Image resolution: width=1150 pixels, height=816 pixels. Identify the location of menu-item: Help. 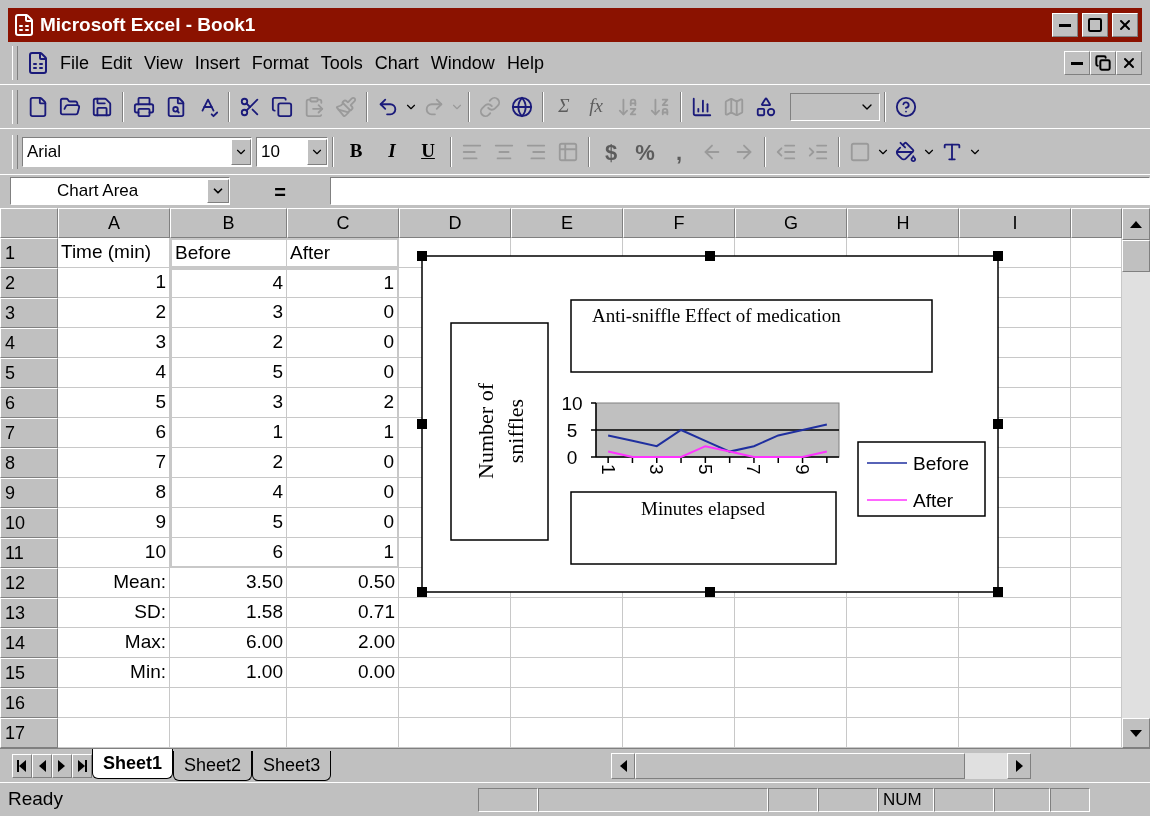
(525, 63).